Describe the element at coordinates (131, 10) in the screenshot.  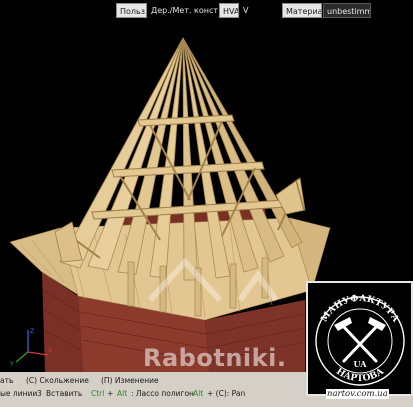
I see `user-button: Польз.` at that location.